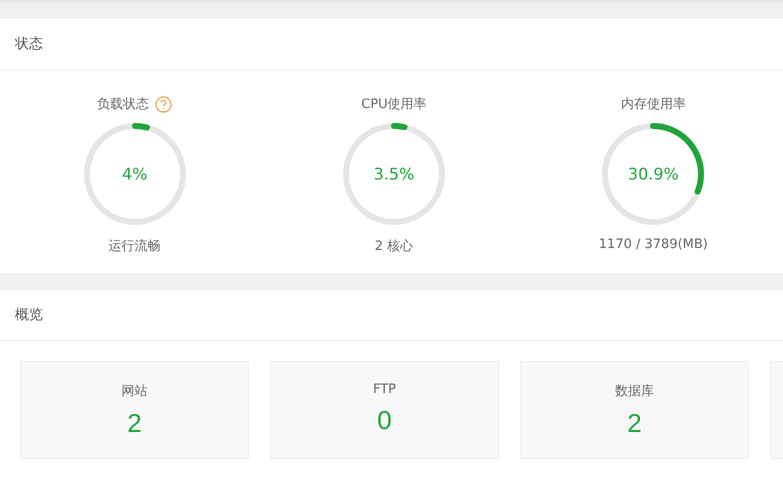 This screenshot has height=478, width=783. Describe the element at coordinates (394, 246) in the screenshot. I see `gauge-caption: 2 核心` at that location.